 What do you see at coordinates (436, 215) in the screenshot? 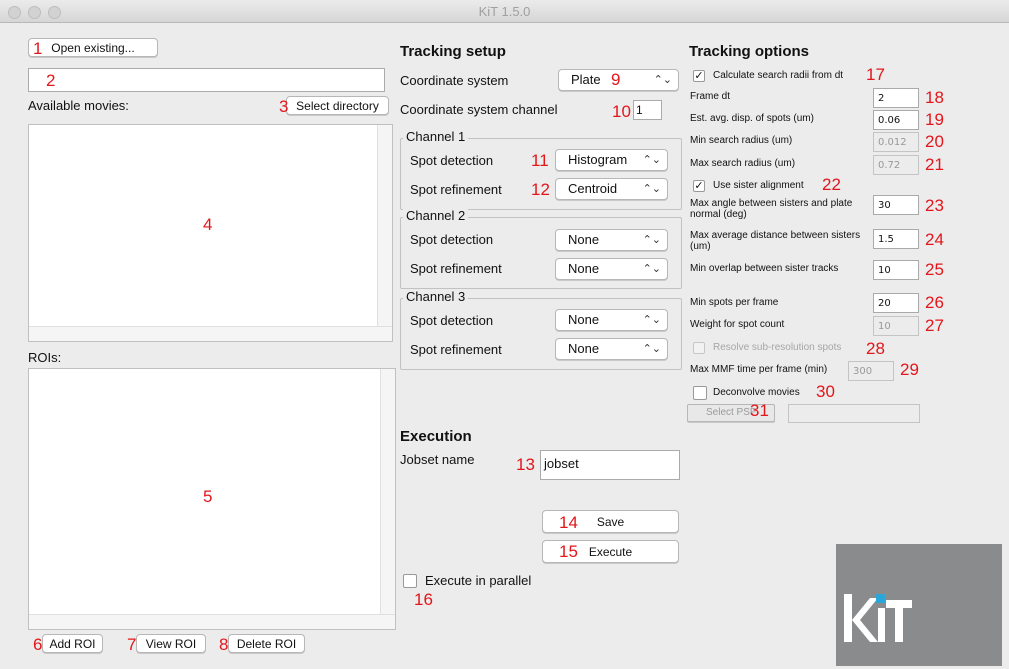
I see `channel-2-title: Channel 2` at bounding box center [436, 215].